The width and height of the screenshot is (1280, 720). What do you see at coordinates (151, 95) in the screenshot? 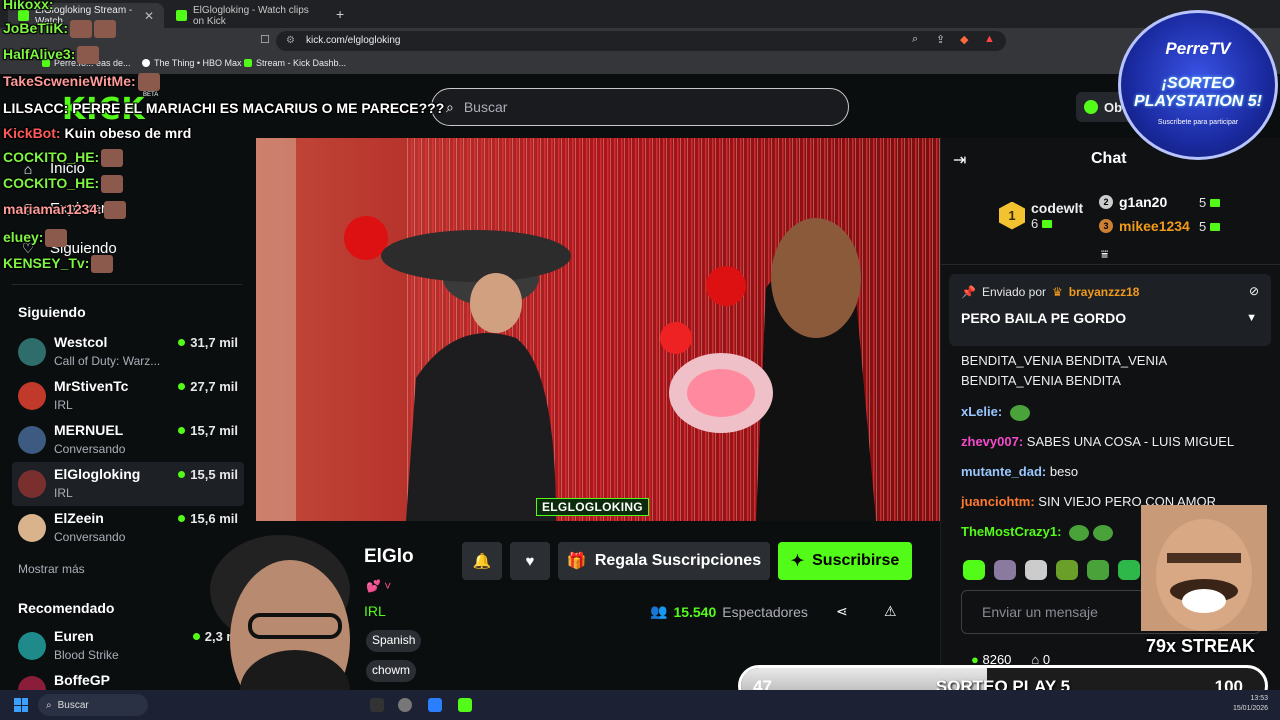
I see `beta-label: BETA` at bounding box center [151, 95].